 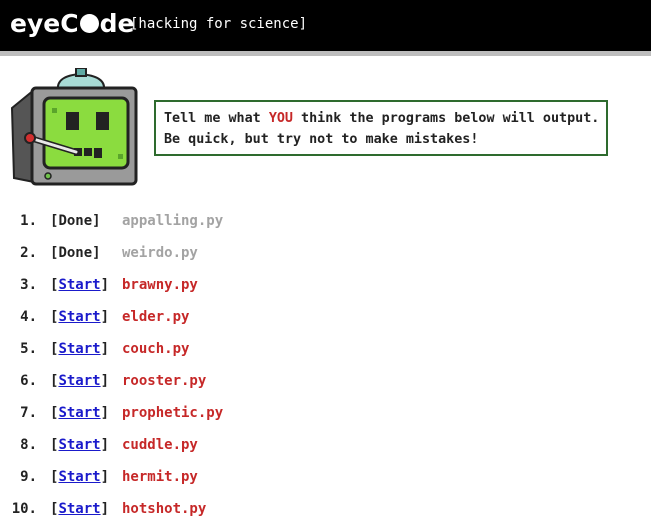 What do you see at coordinates (173, 413) in the screenshot?
I see `program-filename: prophetic.py` at bounding box center [173, 413].